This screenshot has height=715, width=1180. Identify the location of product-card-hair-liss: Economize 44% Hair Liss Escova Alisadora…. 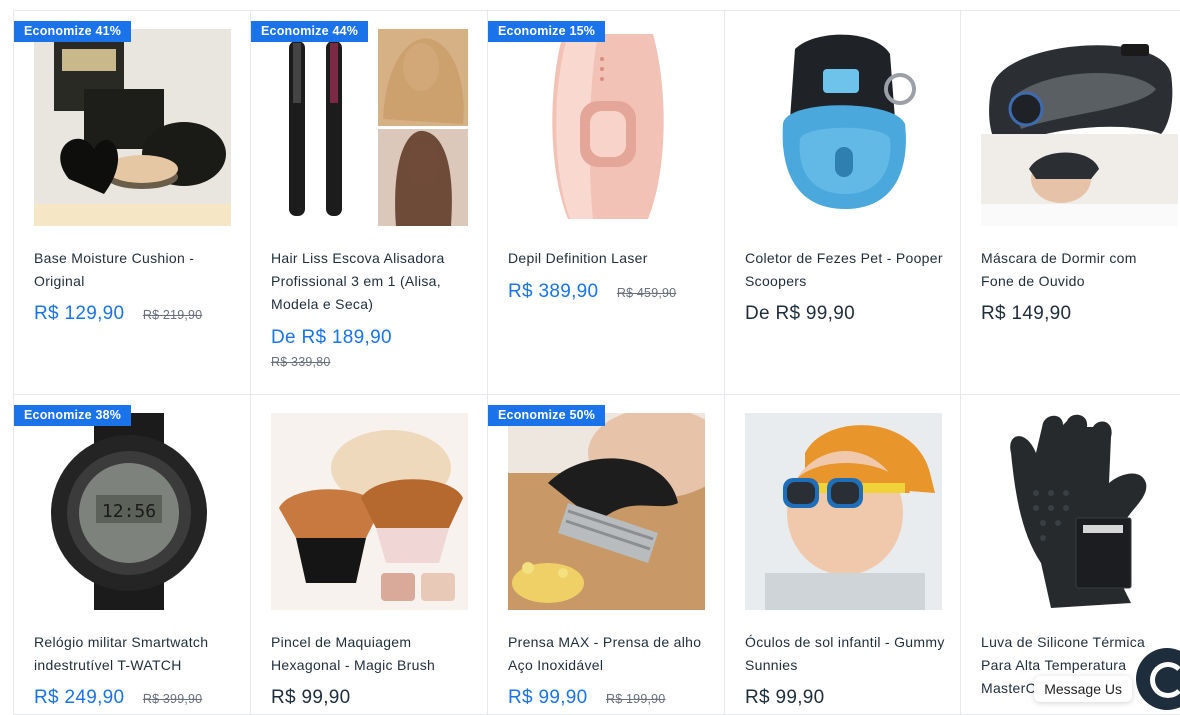
(369, 203).